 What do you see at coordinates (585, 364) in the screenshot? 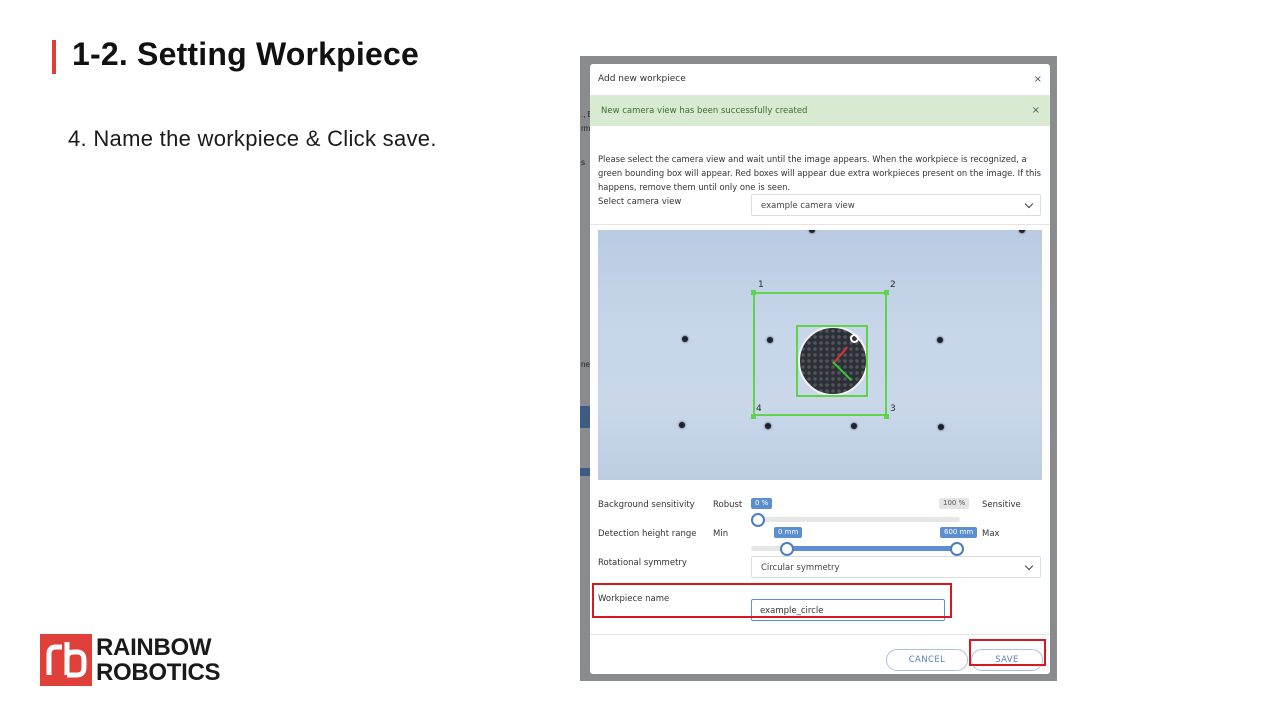
I see `background-text-fragment: ne` at bounding box center [585, 364].